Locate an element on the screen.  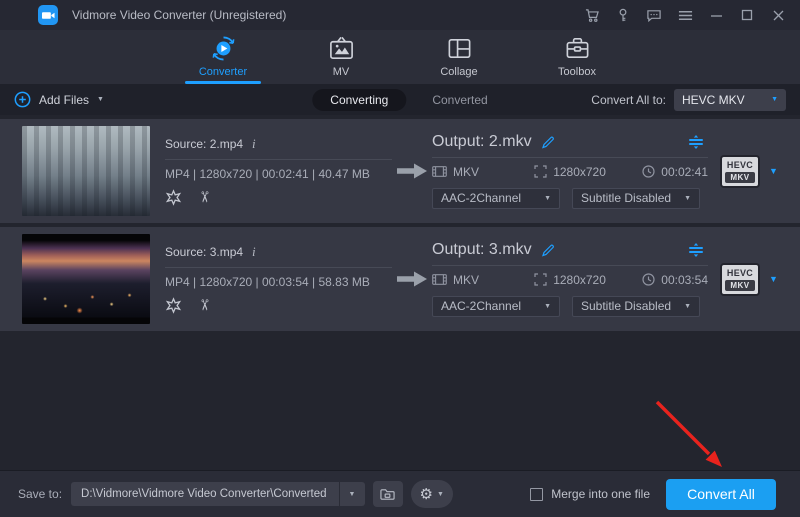
menu-icon is located at coordinates (685, 15).